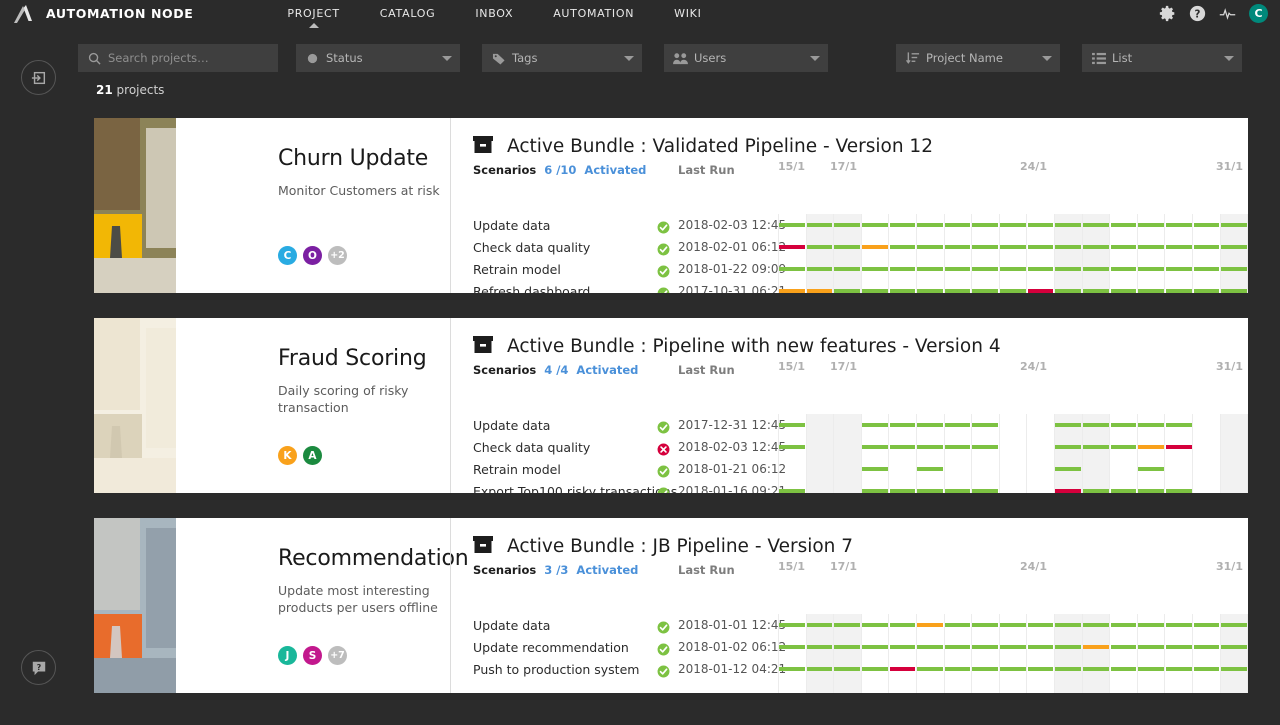 Image resolution: width=1280 pixels, height=725 pixels. What do you see at coordinates (312, 655) in the screenshot?
I see `member-avatar: S` at bounding box center [312, 655].